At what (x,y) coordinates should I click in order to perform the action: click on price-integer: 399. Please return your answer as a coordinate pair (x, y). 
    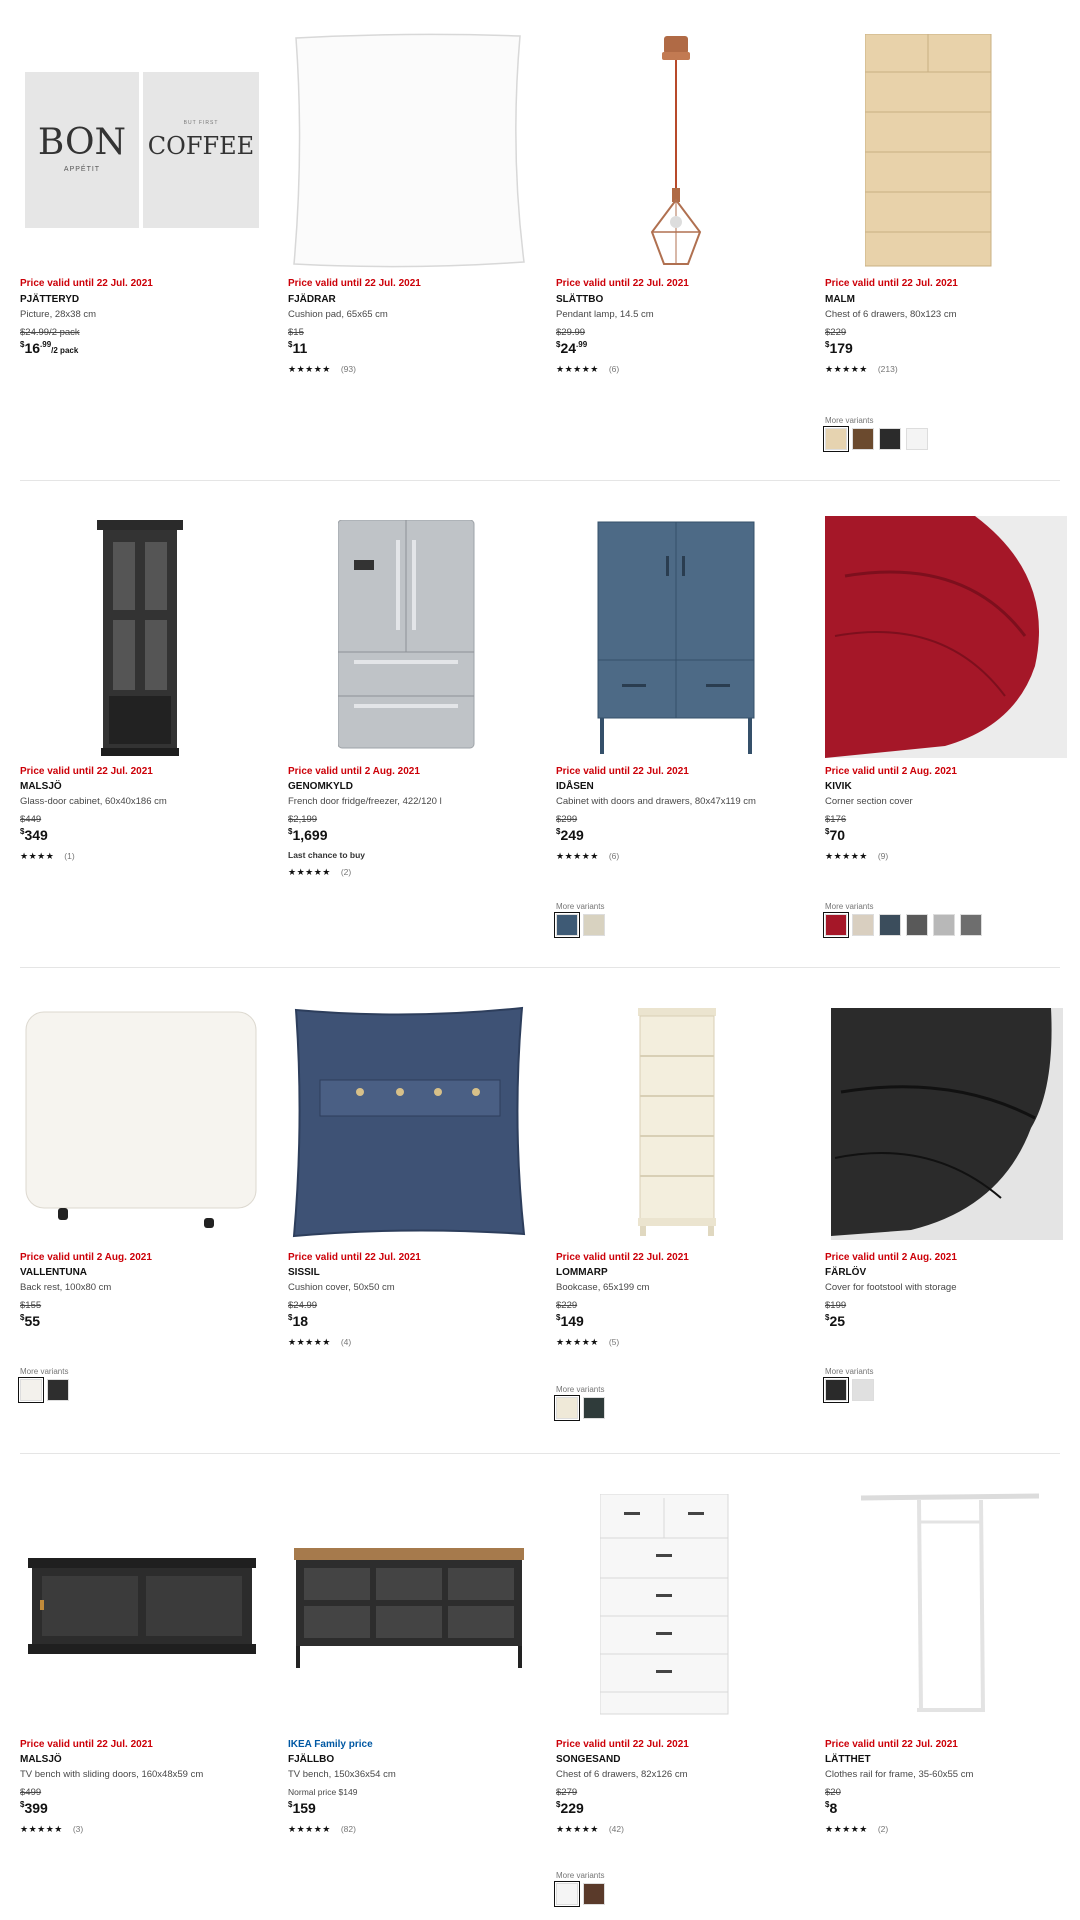
    Looking at the image, I should click on (36, 1808).